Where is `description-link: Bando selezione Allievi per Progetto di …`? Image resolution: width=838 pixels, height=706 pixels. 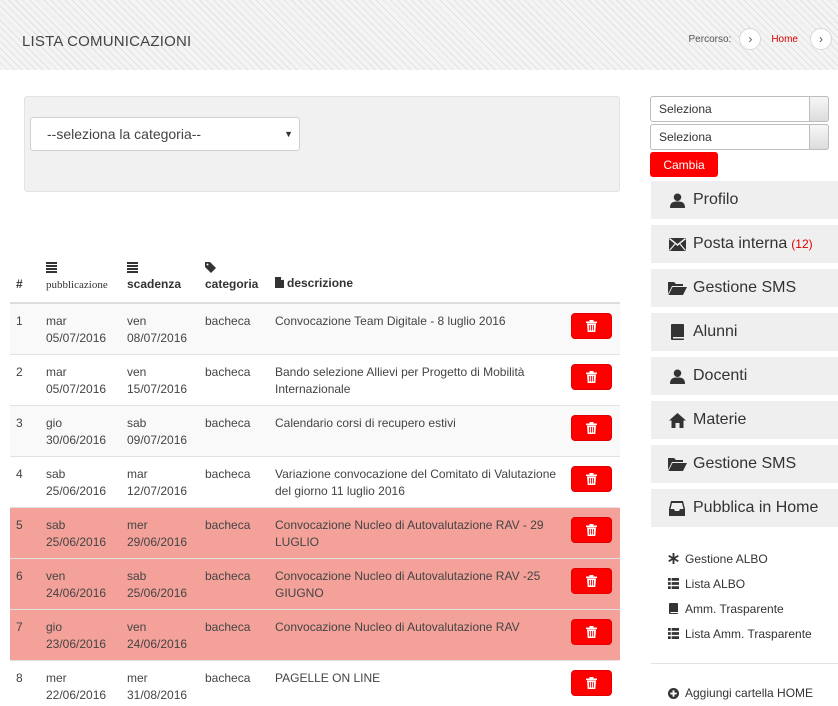 description-link: Bando selezione Allievi per Progetto di … is located at coordinates (417, 379).